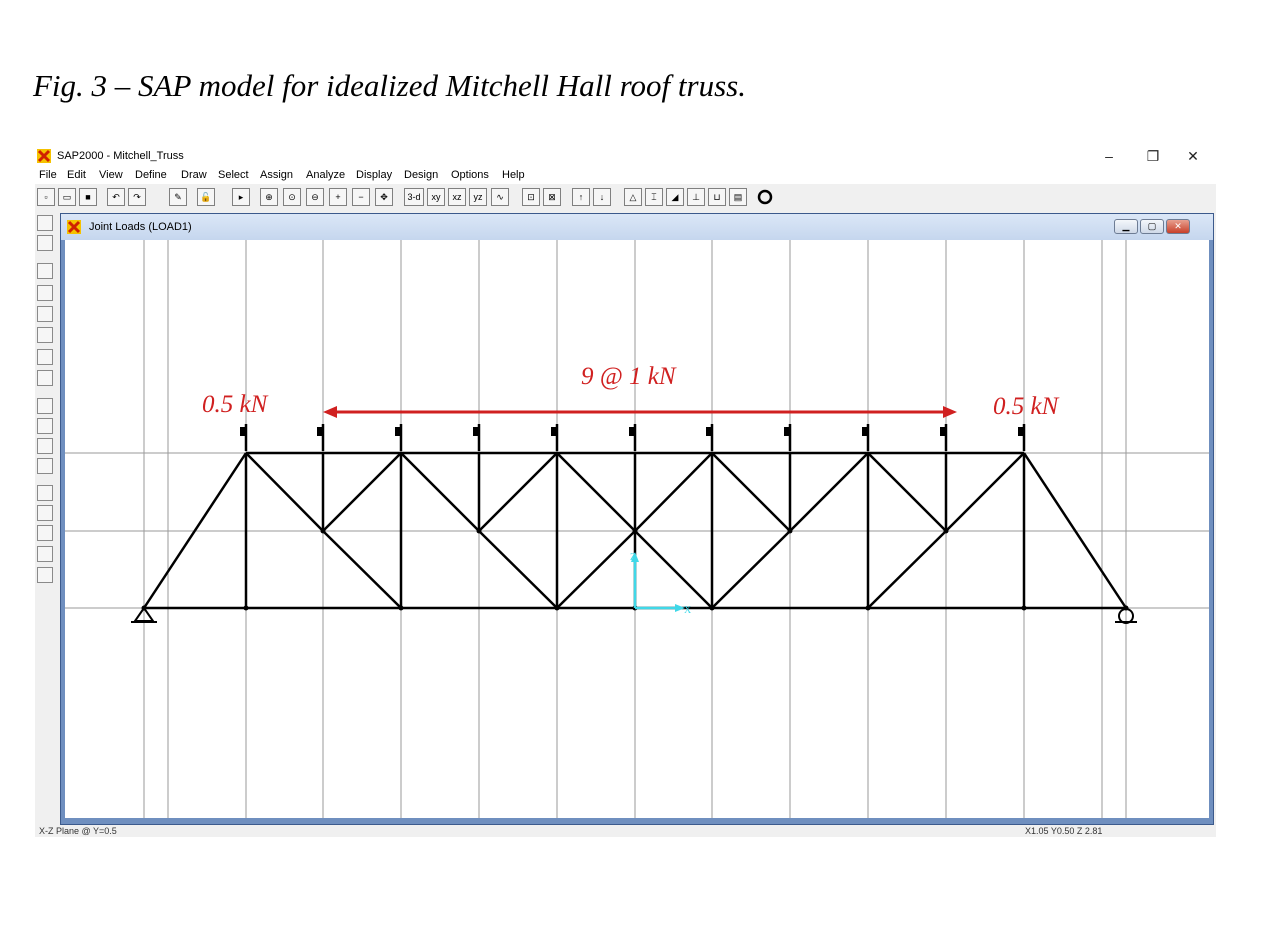 The width and height of the screenshot is (1261, 929). I want to click on select-all-icon, so click(45, 406).